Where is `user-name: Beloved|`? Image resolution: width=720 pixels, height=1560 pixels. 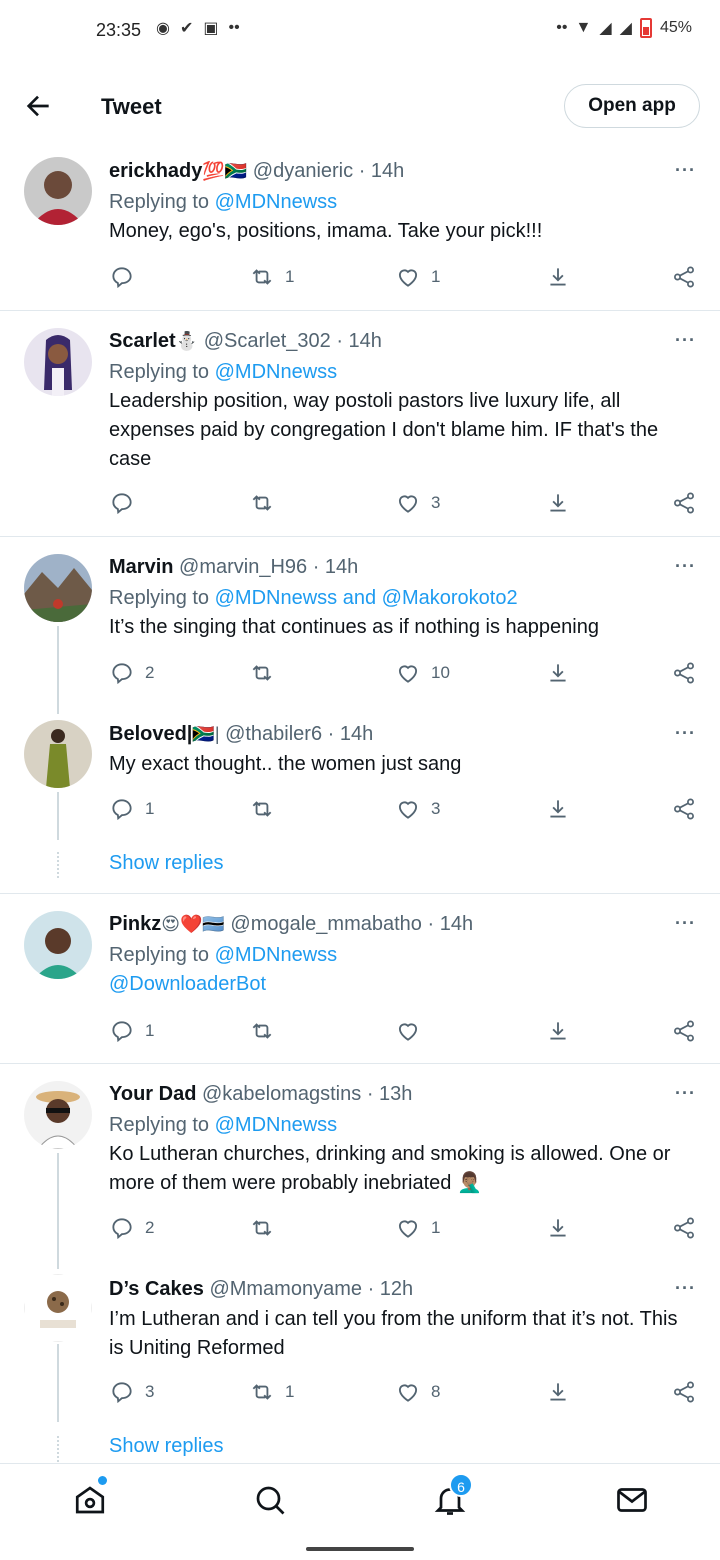
user-name: Beloved| is located at coordinates (150, 734).